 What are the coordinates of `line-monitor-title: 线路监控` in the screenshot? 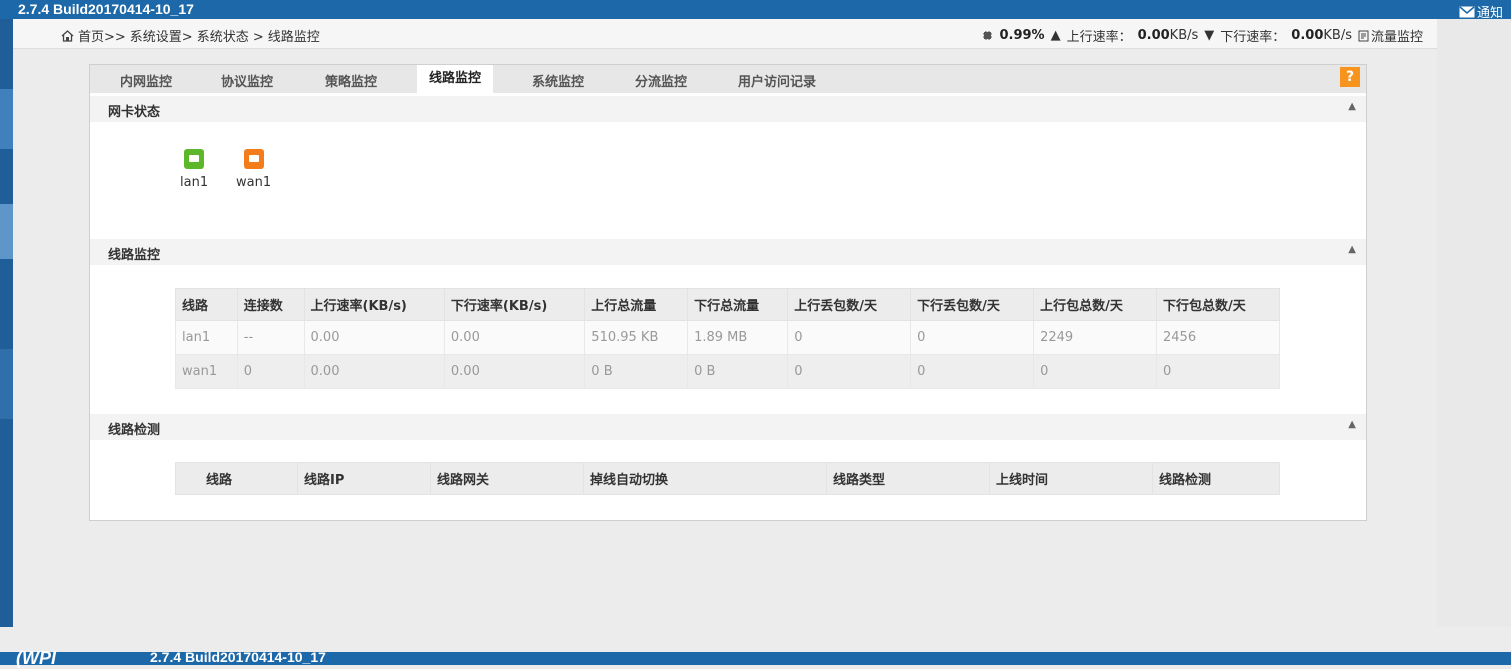 It's located at (134, 255).